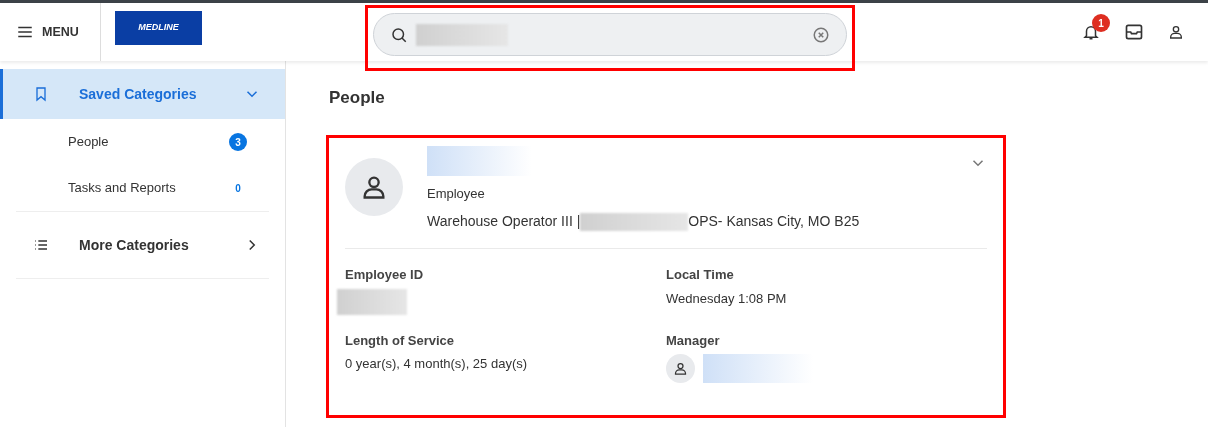 Image resolution: width=1208 pixels, height=427 pixels. I want to click on bookmark-icon, so click(41, 94).